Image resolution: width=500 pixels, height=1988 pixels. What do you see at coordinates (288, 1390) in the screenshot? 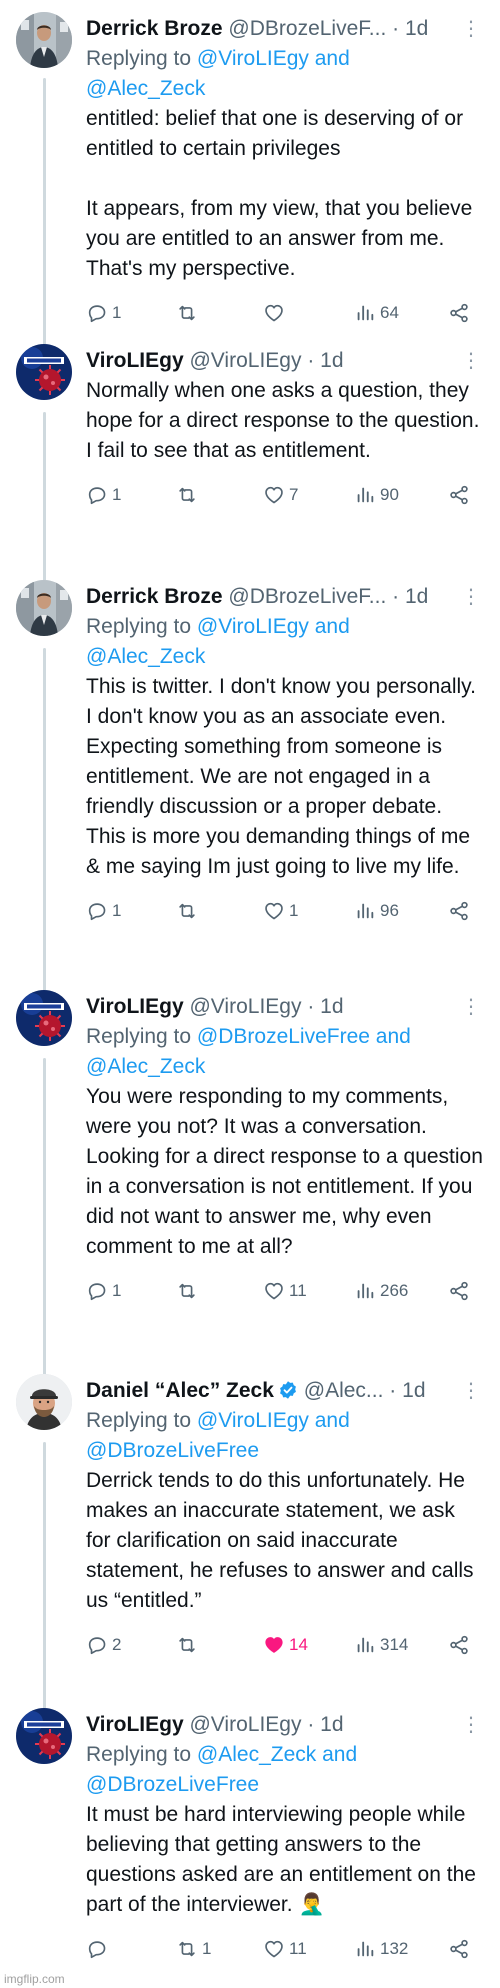
I see `verified-badge-icon` at bounding box center [288, 1390].